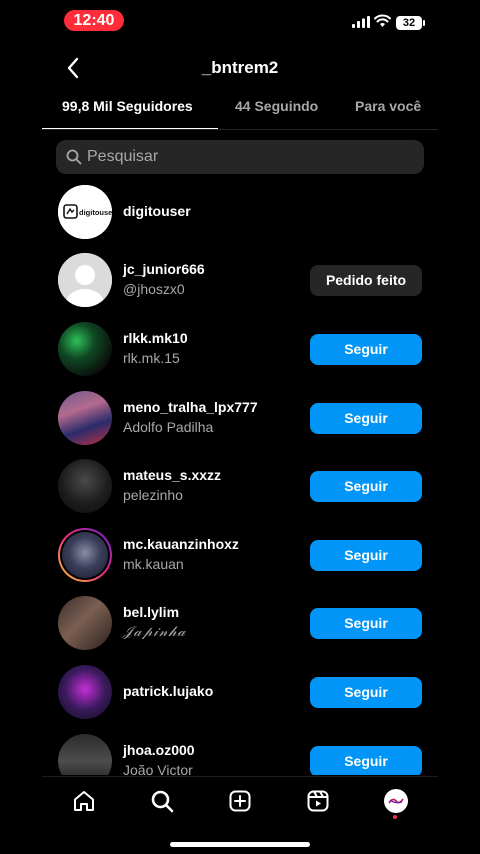 Image resolution: width=480 pixels, height=854 pixels. Describe the element at coordinates (155, 632) in the screenshot. I see `full-name: 𝒥𝒶𝓅𝒾𝓃𝒽𝒶` at that location.